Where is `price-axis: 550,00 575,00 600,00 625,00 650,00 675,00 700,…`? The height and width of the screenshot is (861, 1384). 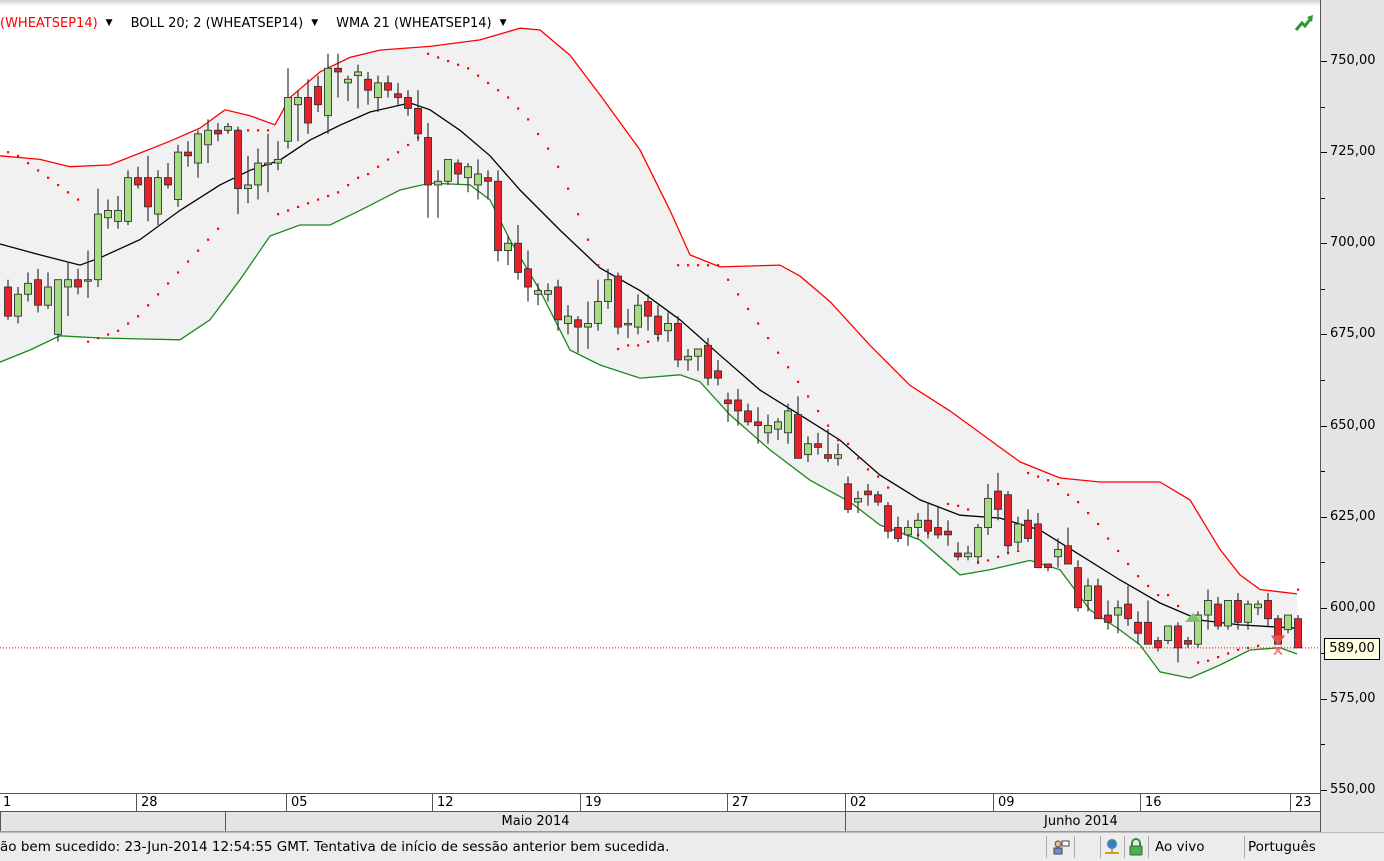
price-axis: 550,00 575,00 600,00 625,00 650,00 675,00 700,… is located at coordinates (1352, 416).